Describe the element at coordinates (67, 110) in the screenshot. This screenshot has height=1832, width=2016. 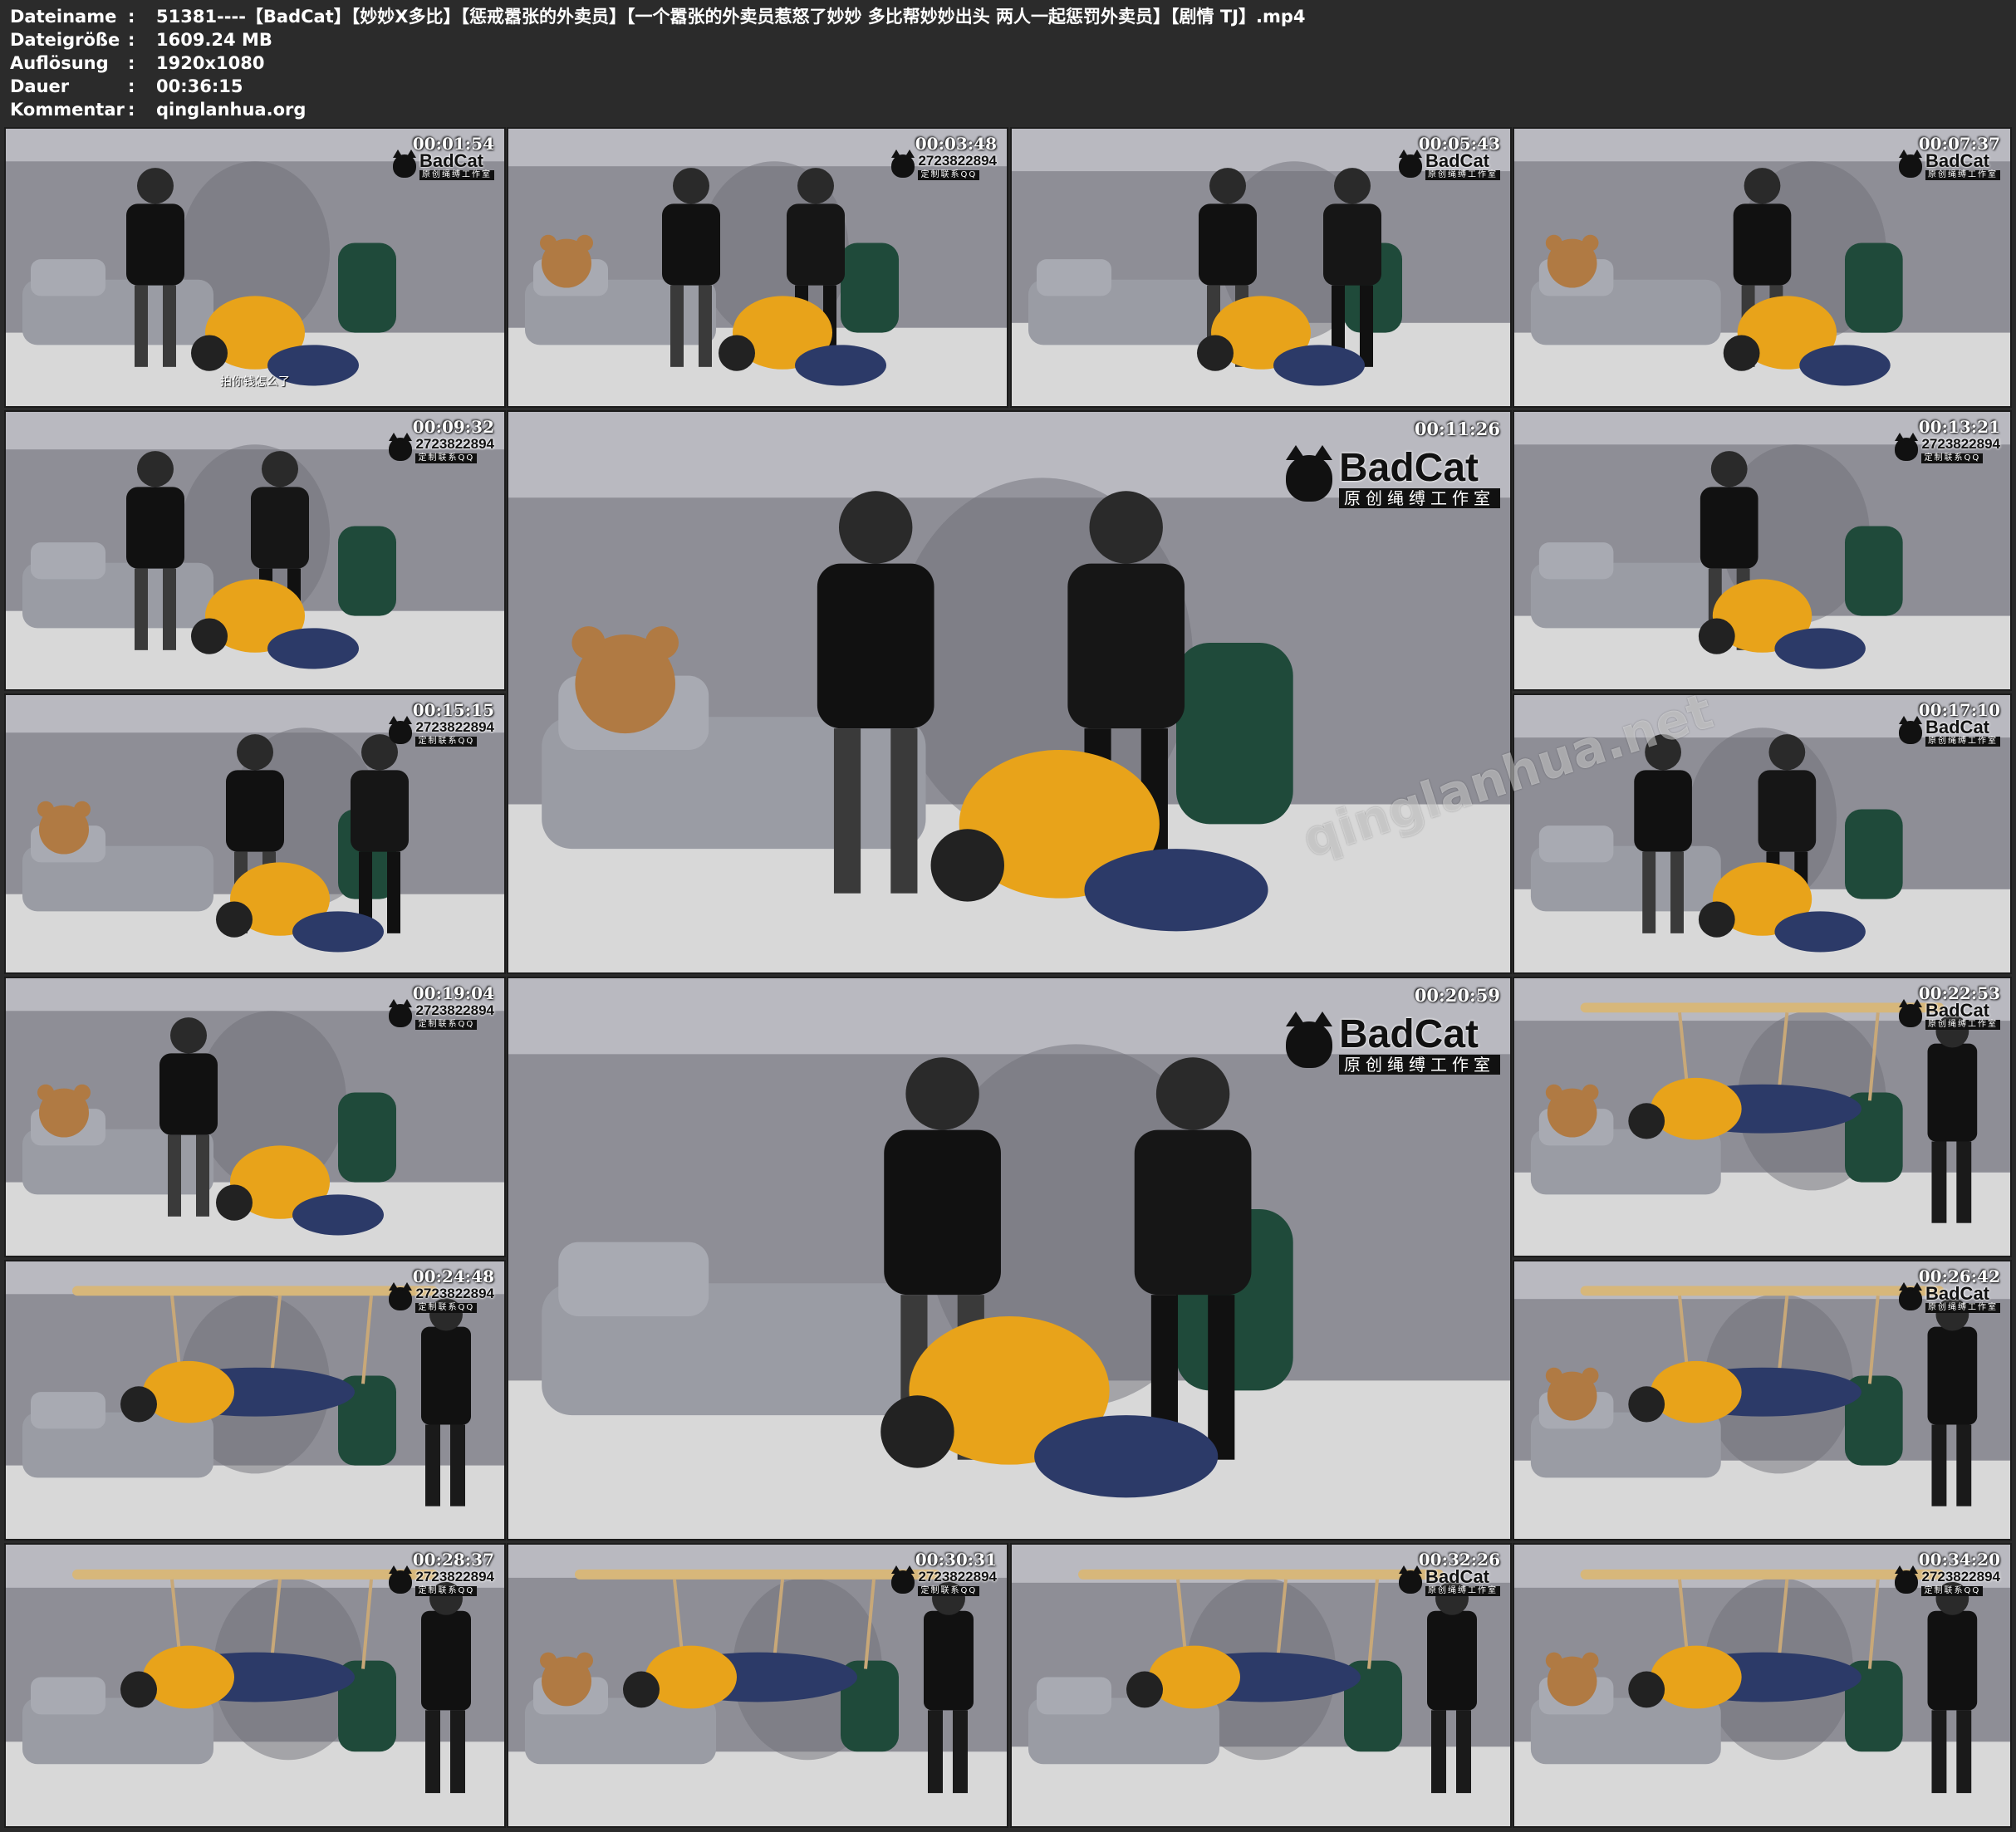
I see `meta-key: Kommentar` at that location.